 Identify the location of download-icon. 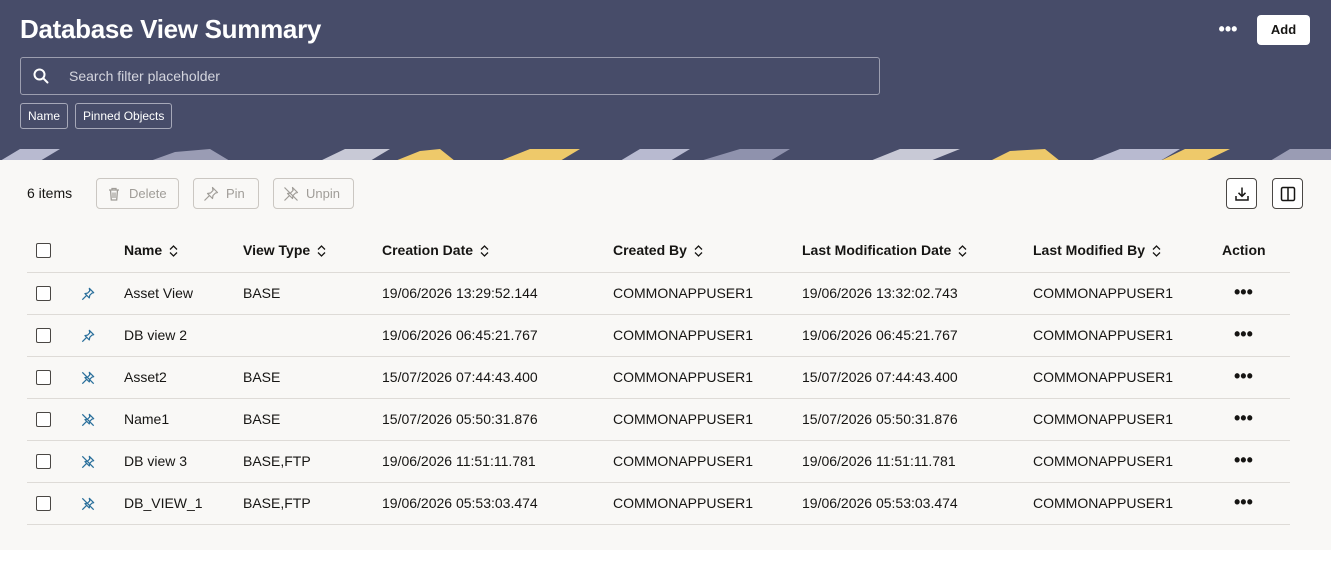
(1242, 194).